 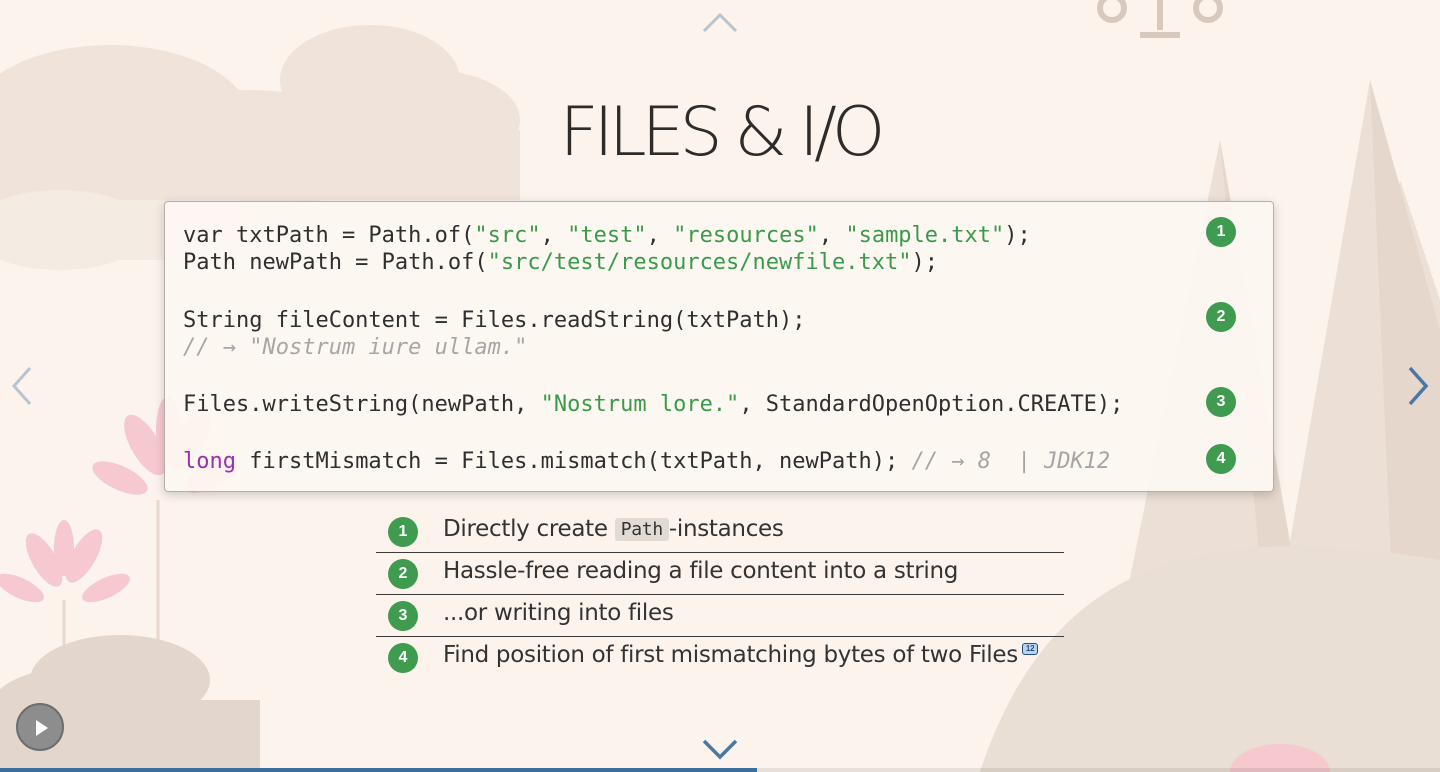 What do you see at coordinates (403, 574) in the screenshot?
I see `legend-badge-2: 2` at bounding box center [403, 574].